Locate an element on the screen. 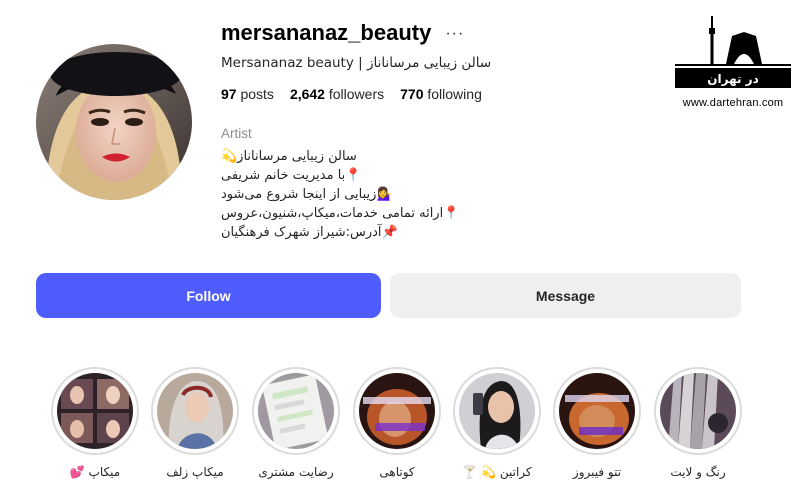 The height and width of the screenshot is (498, 800). profile-avatar is located at coordinates (114, 122).